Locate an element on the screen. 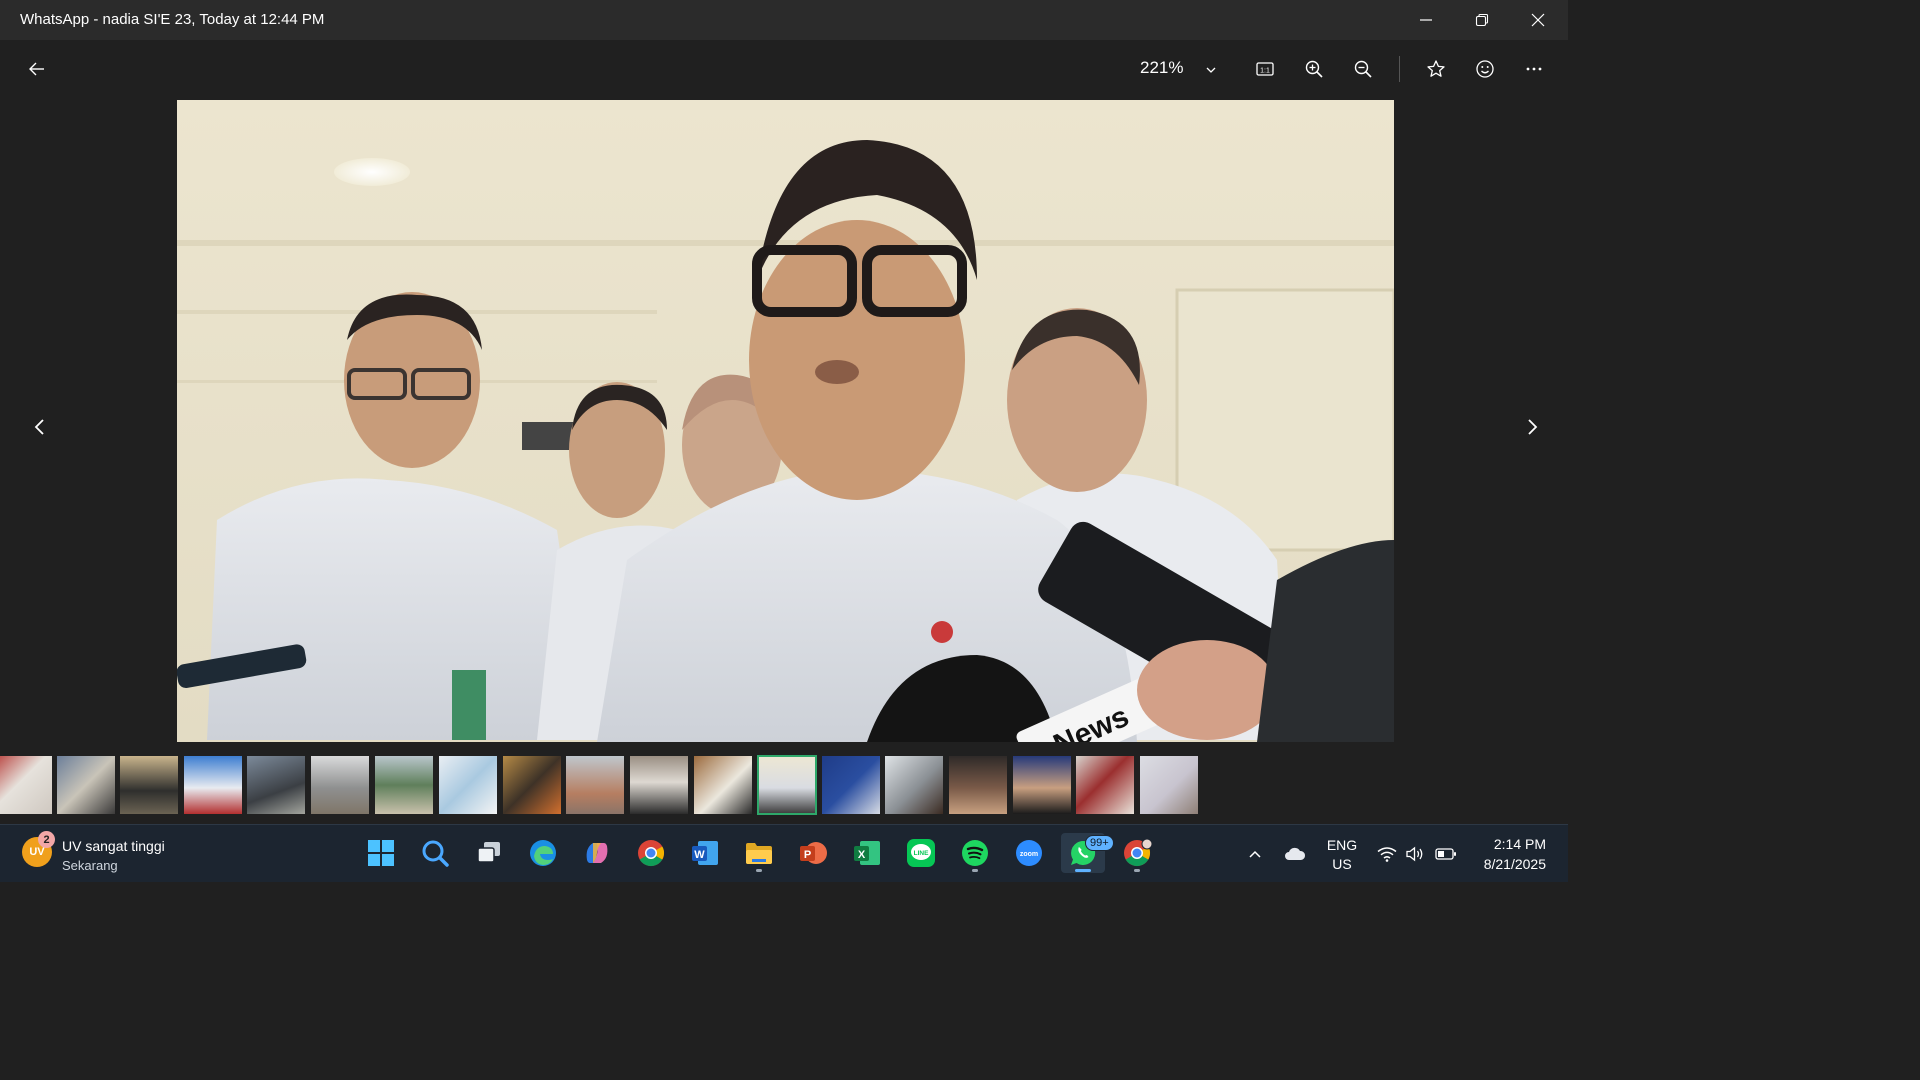 The image size is (1920, 1080). back-arrow-icon is located at coordinates (36, 69).